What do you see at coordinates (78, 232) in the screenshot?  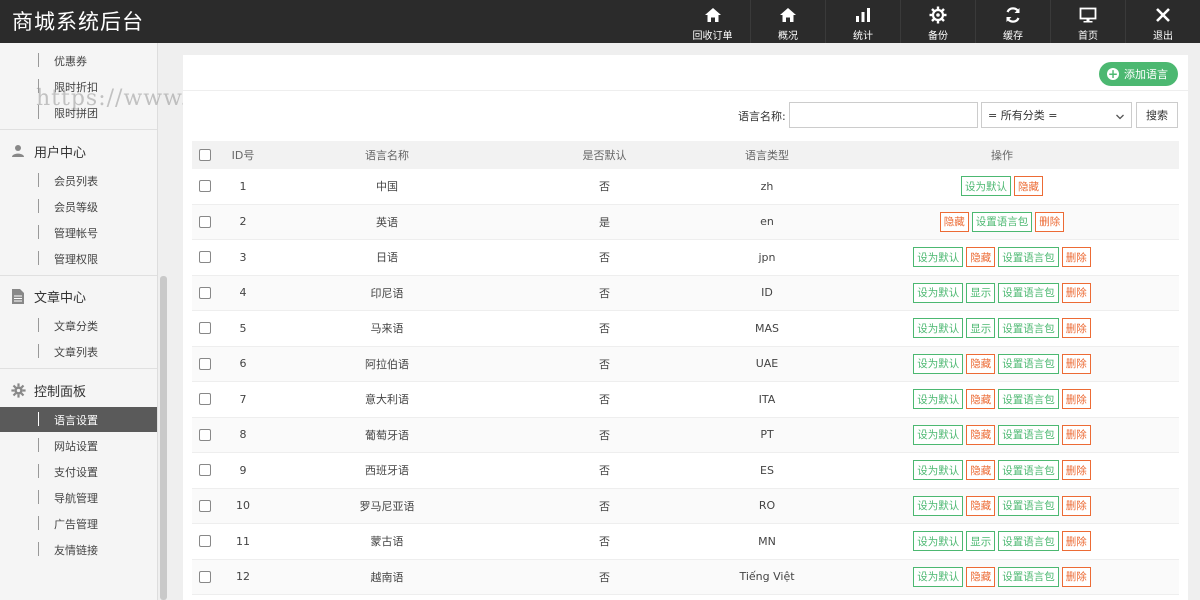 I see `sidebar-item-admin-accounts: 管理帐号` at bounding box center [78, 232].